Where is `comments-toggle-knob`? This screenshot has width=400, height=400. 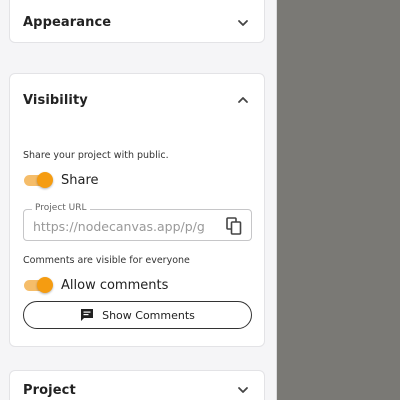 comments-toggle-knob is located at coordinates (45, 285).